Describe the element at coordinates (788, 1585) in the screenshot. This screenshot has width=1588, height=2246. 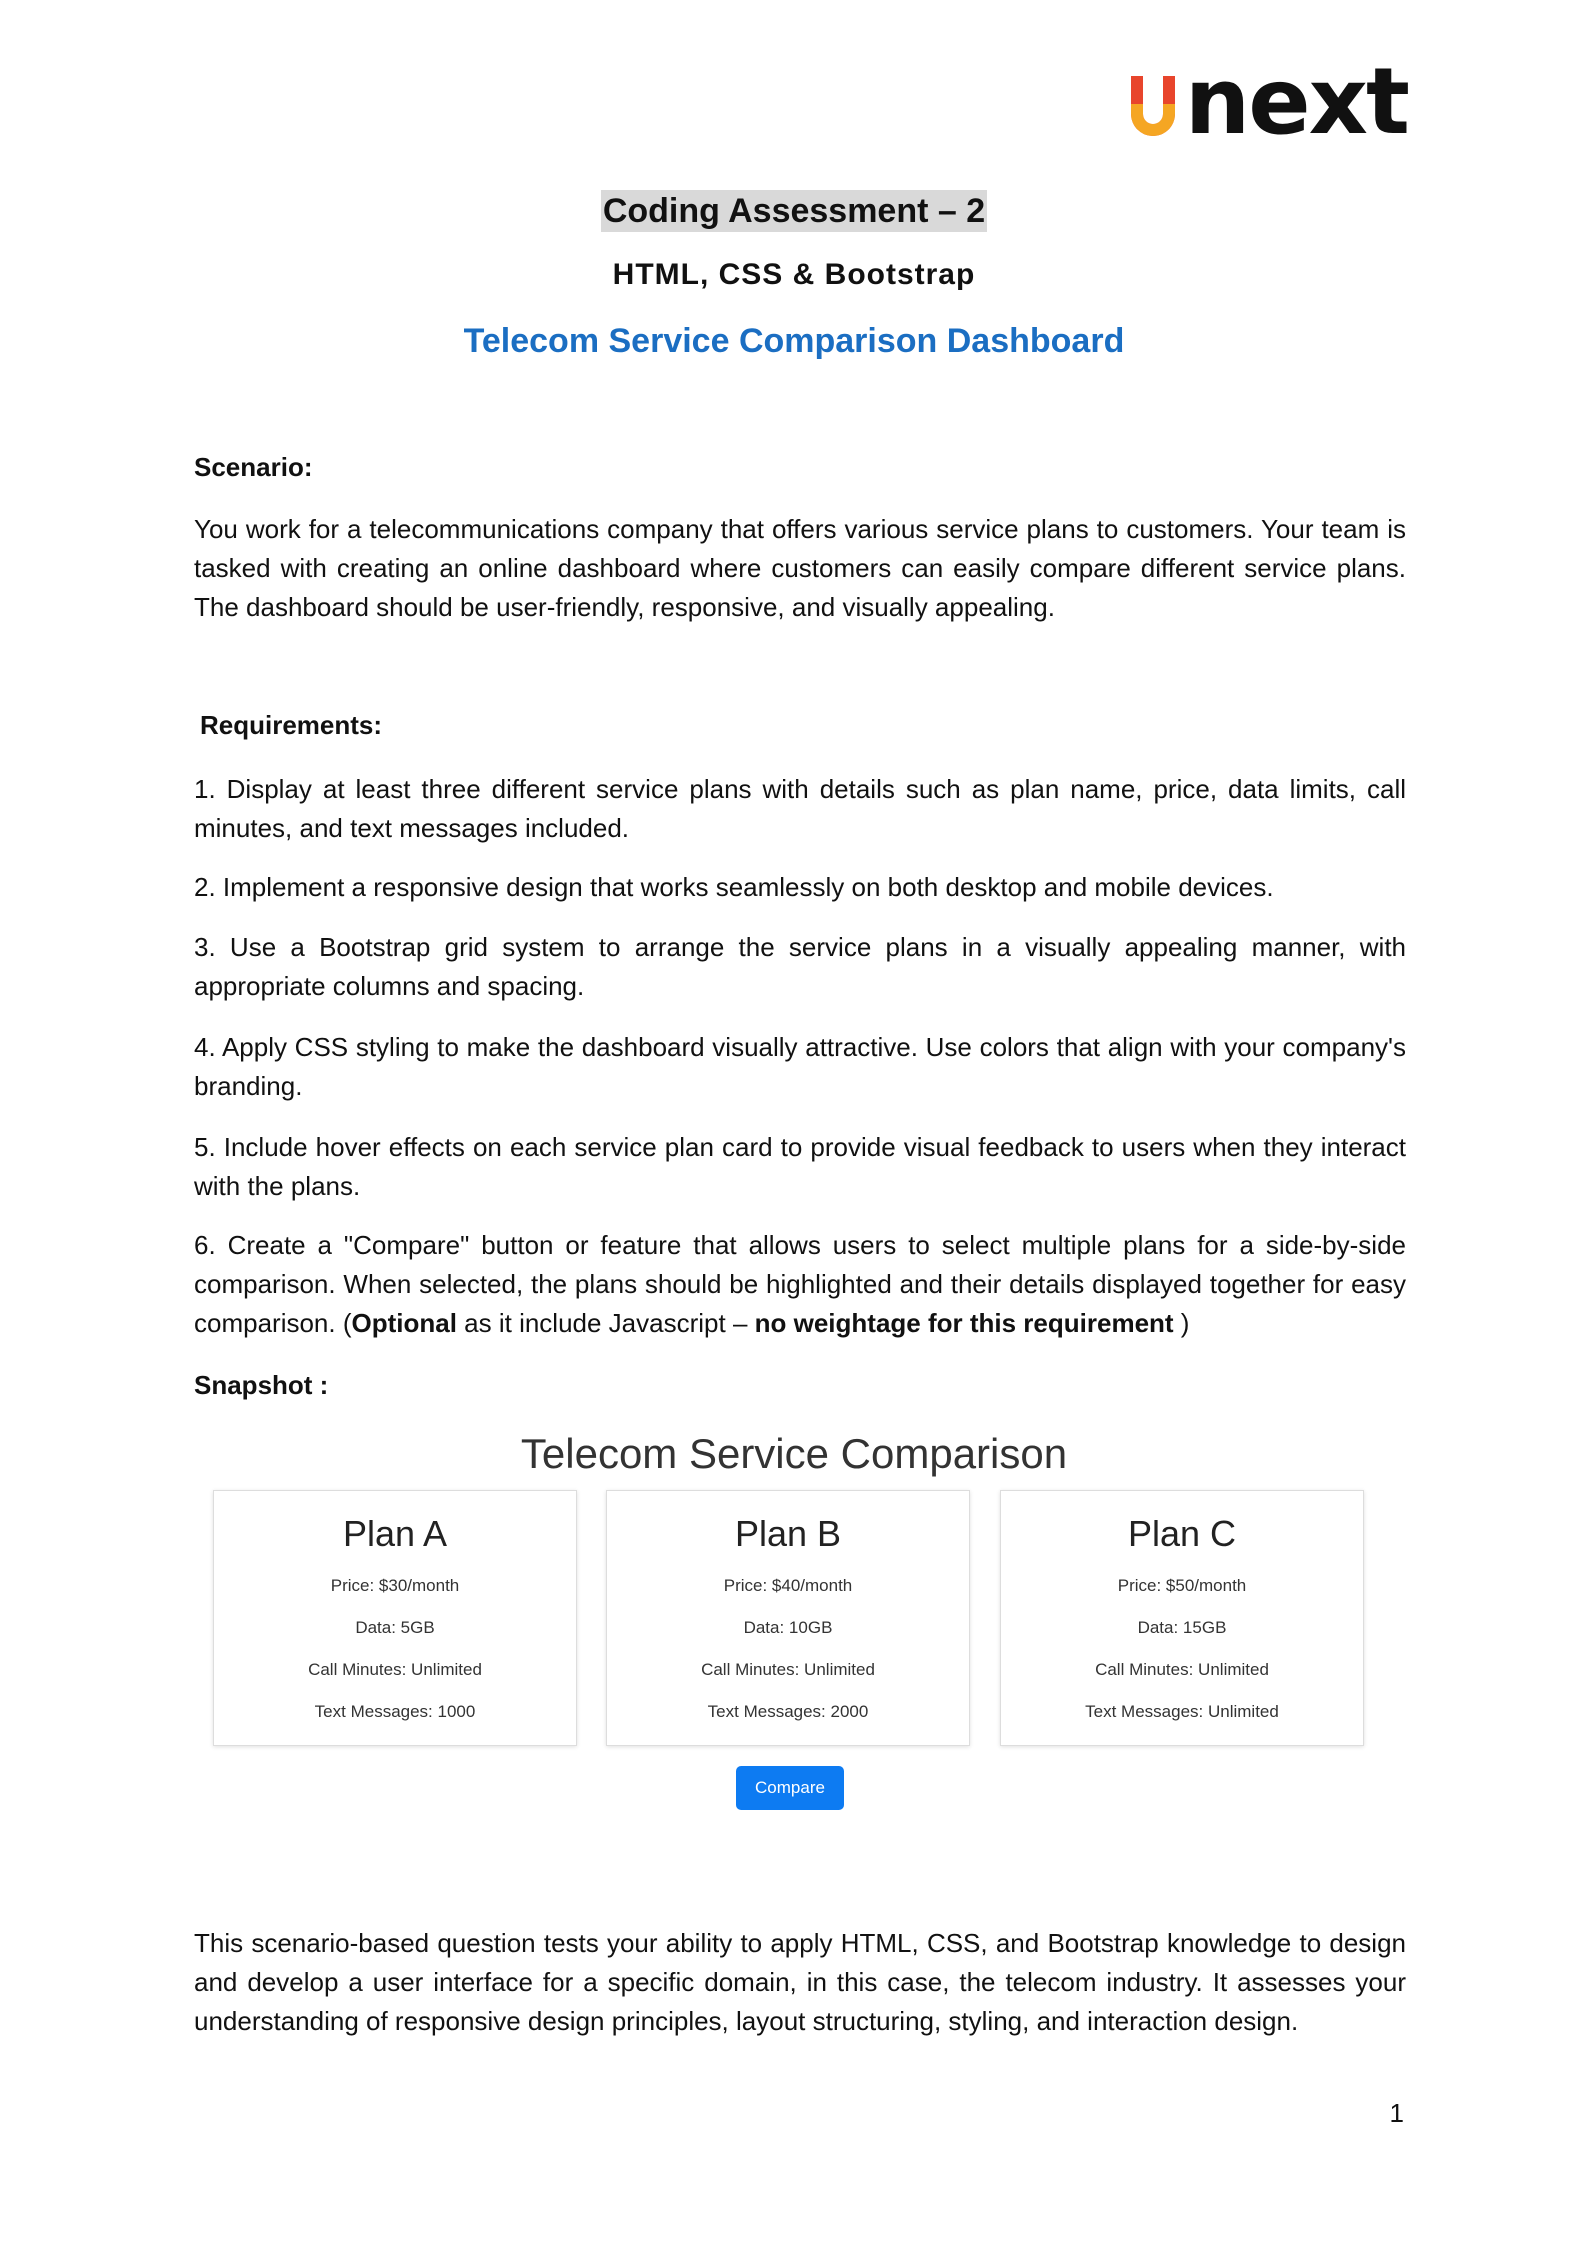
I see `plan-price: Price: $40/month` at that location.